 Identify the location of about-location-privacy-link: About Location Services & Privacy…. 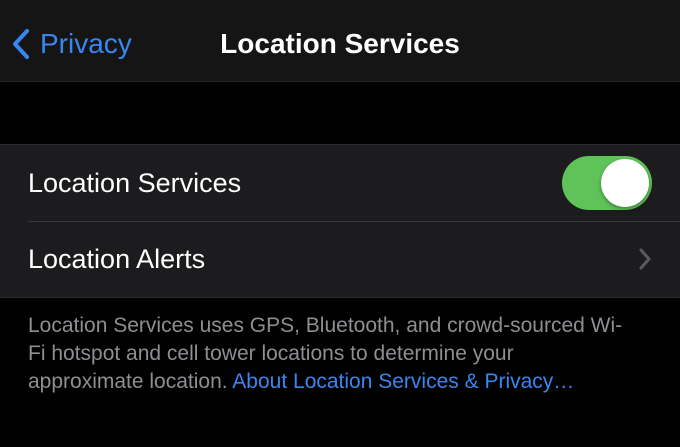
(403, 381).